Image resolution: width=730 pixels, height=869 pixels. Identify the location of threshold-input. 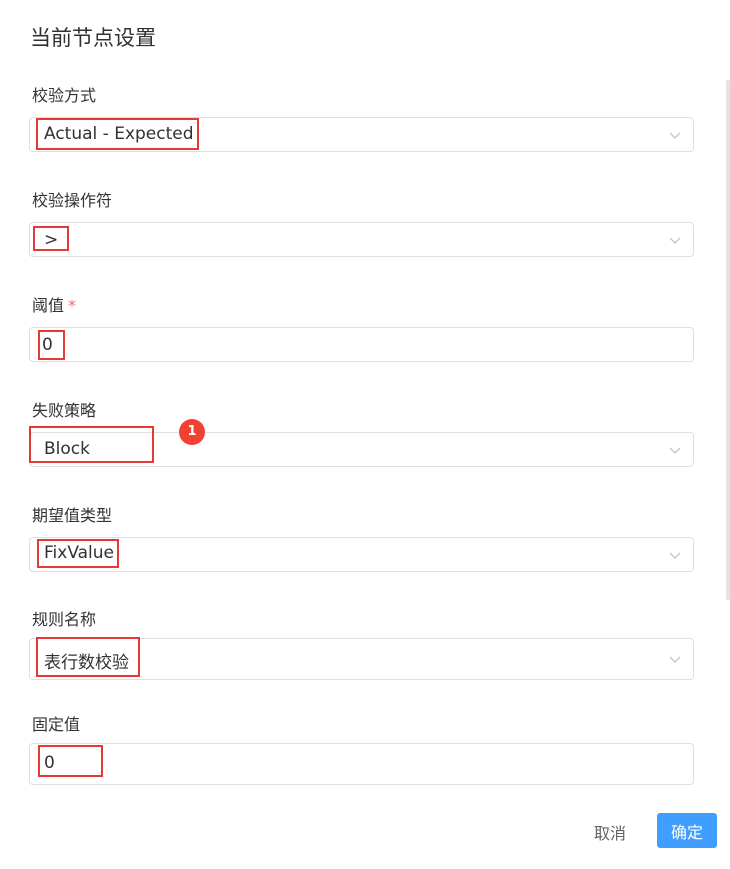
(361, 344).